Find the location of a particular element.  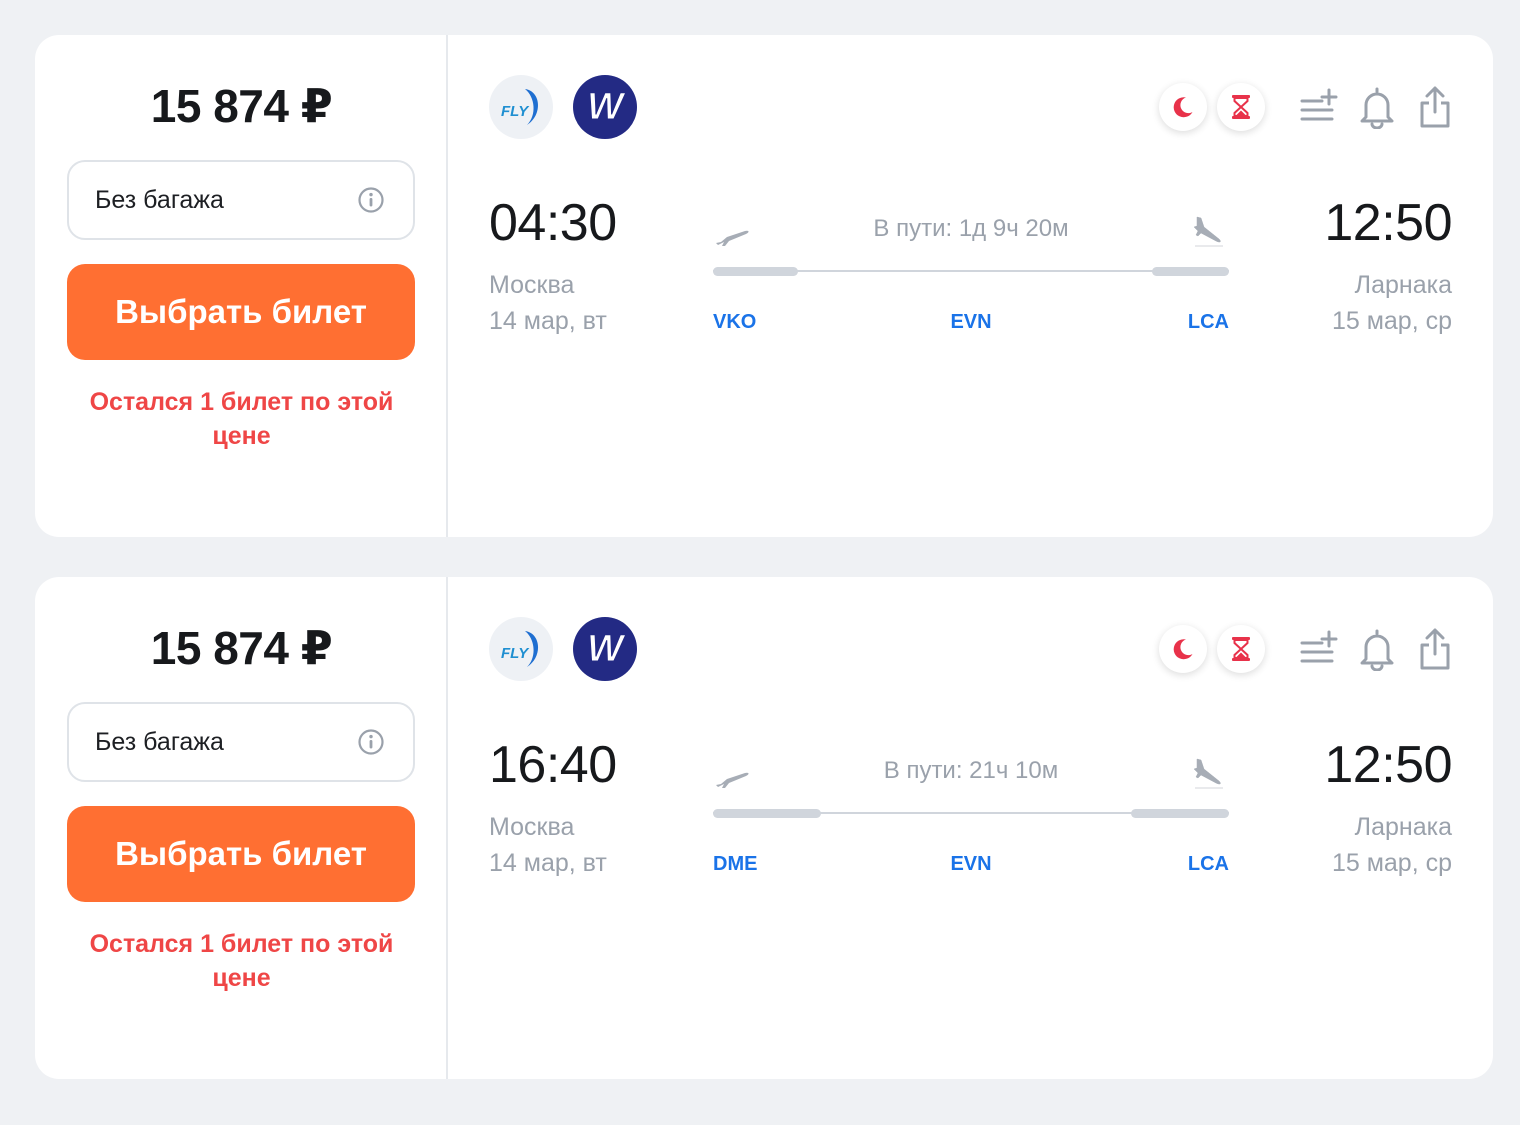

flight-duration: В пути: 1д 9ч 20м is located at coordinates (971, 228).